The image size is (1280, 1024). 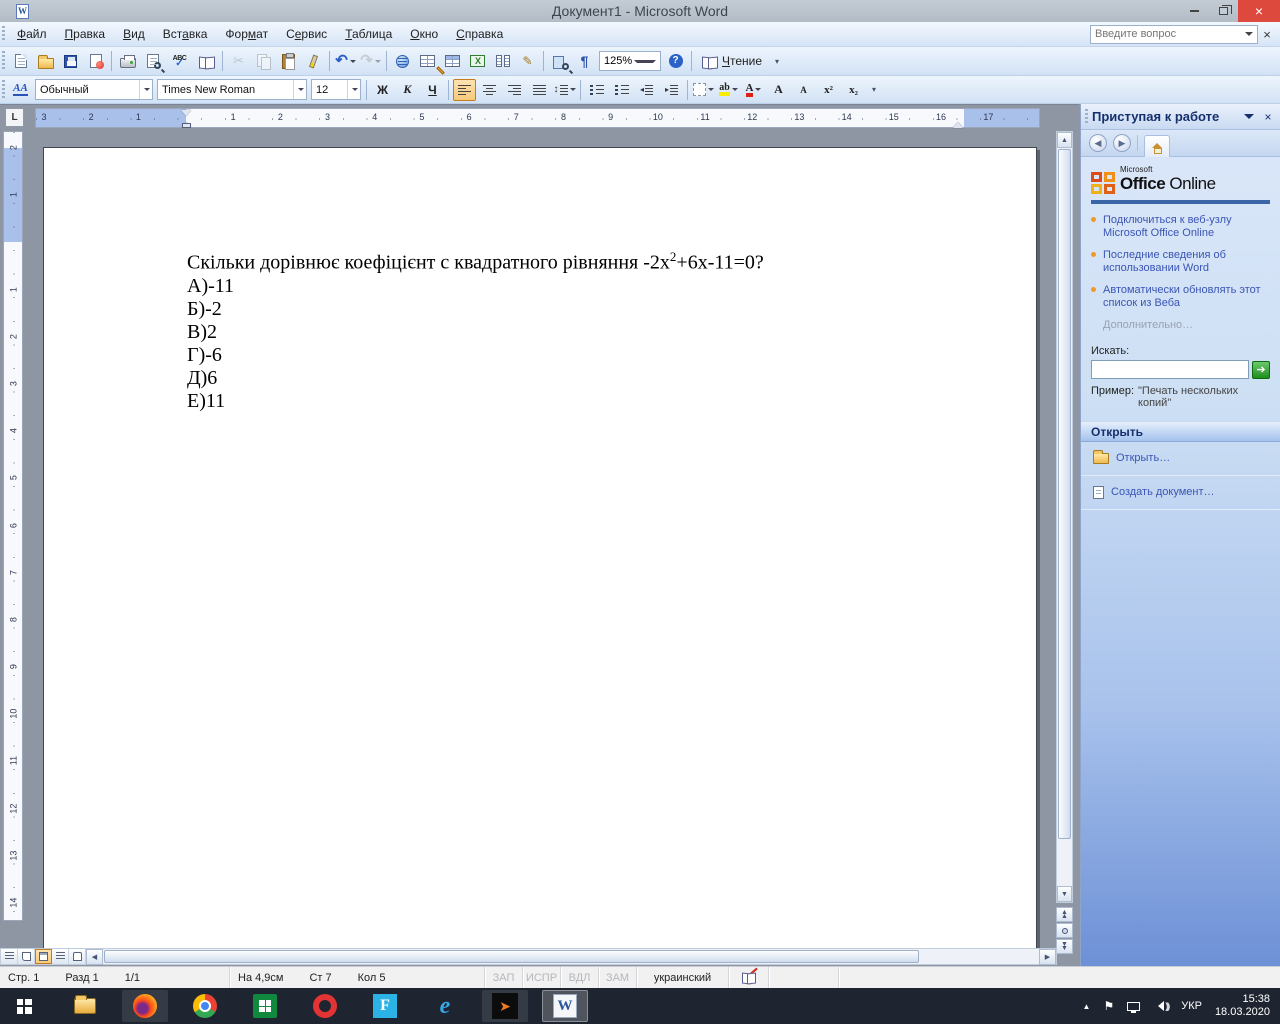 What do you see at coordinates (511, 956) in the screenshot?
I see `horizontal-scroll-thumb` at bounding box center [511, 956].